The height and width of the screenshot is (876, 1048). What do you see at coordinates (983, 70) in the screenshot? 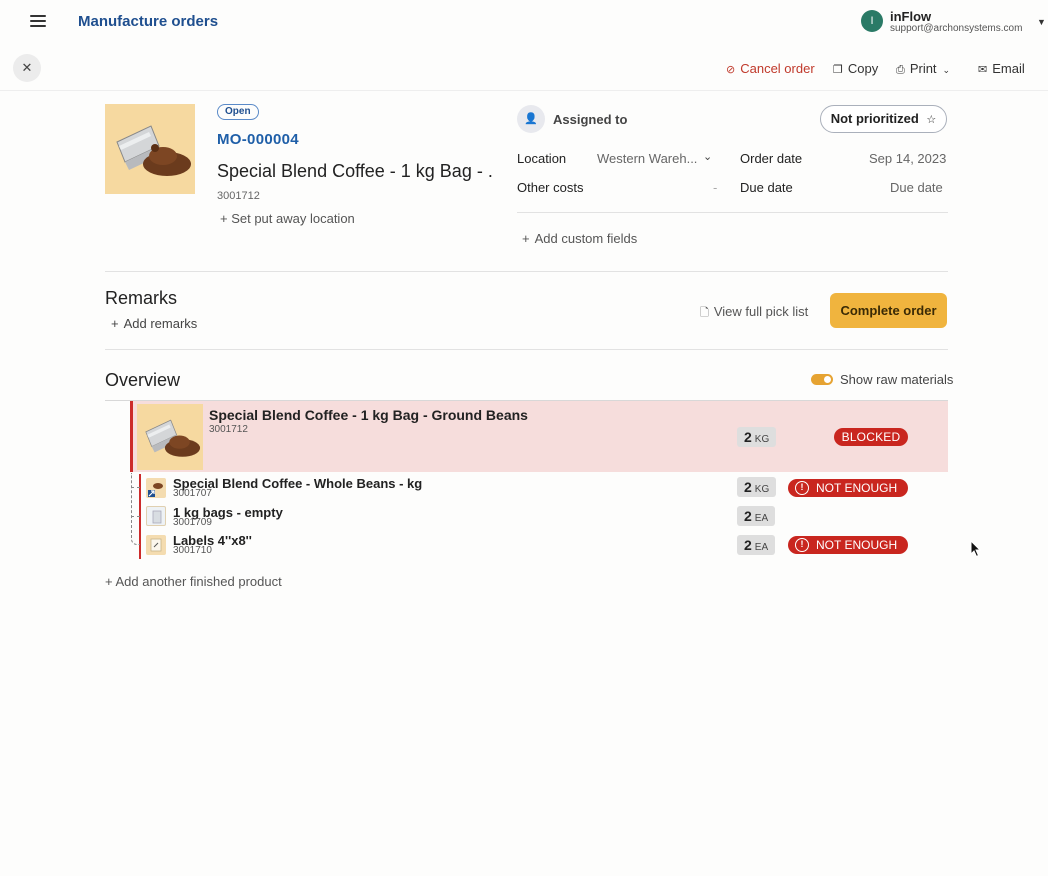
I see `envelope-icon: ✉` at bounding box center [983, 70].